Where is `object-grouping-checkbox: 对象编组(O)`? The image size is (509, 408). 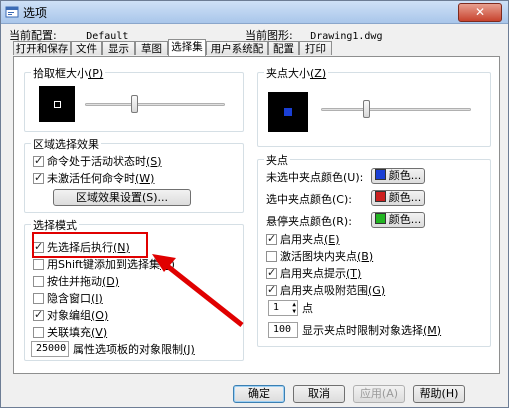 object-grouping-checkbox: 对象编组(O) is located at coordinates (70, 315).